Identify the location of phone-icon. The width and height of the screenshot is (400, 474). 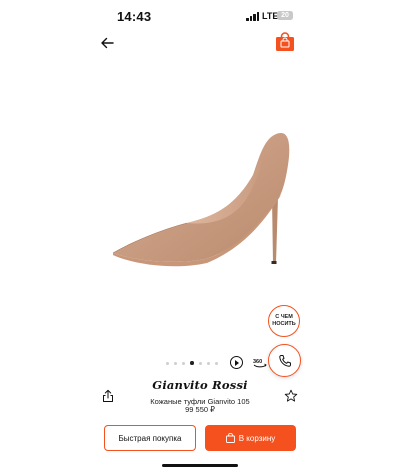
(284, 360).